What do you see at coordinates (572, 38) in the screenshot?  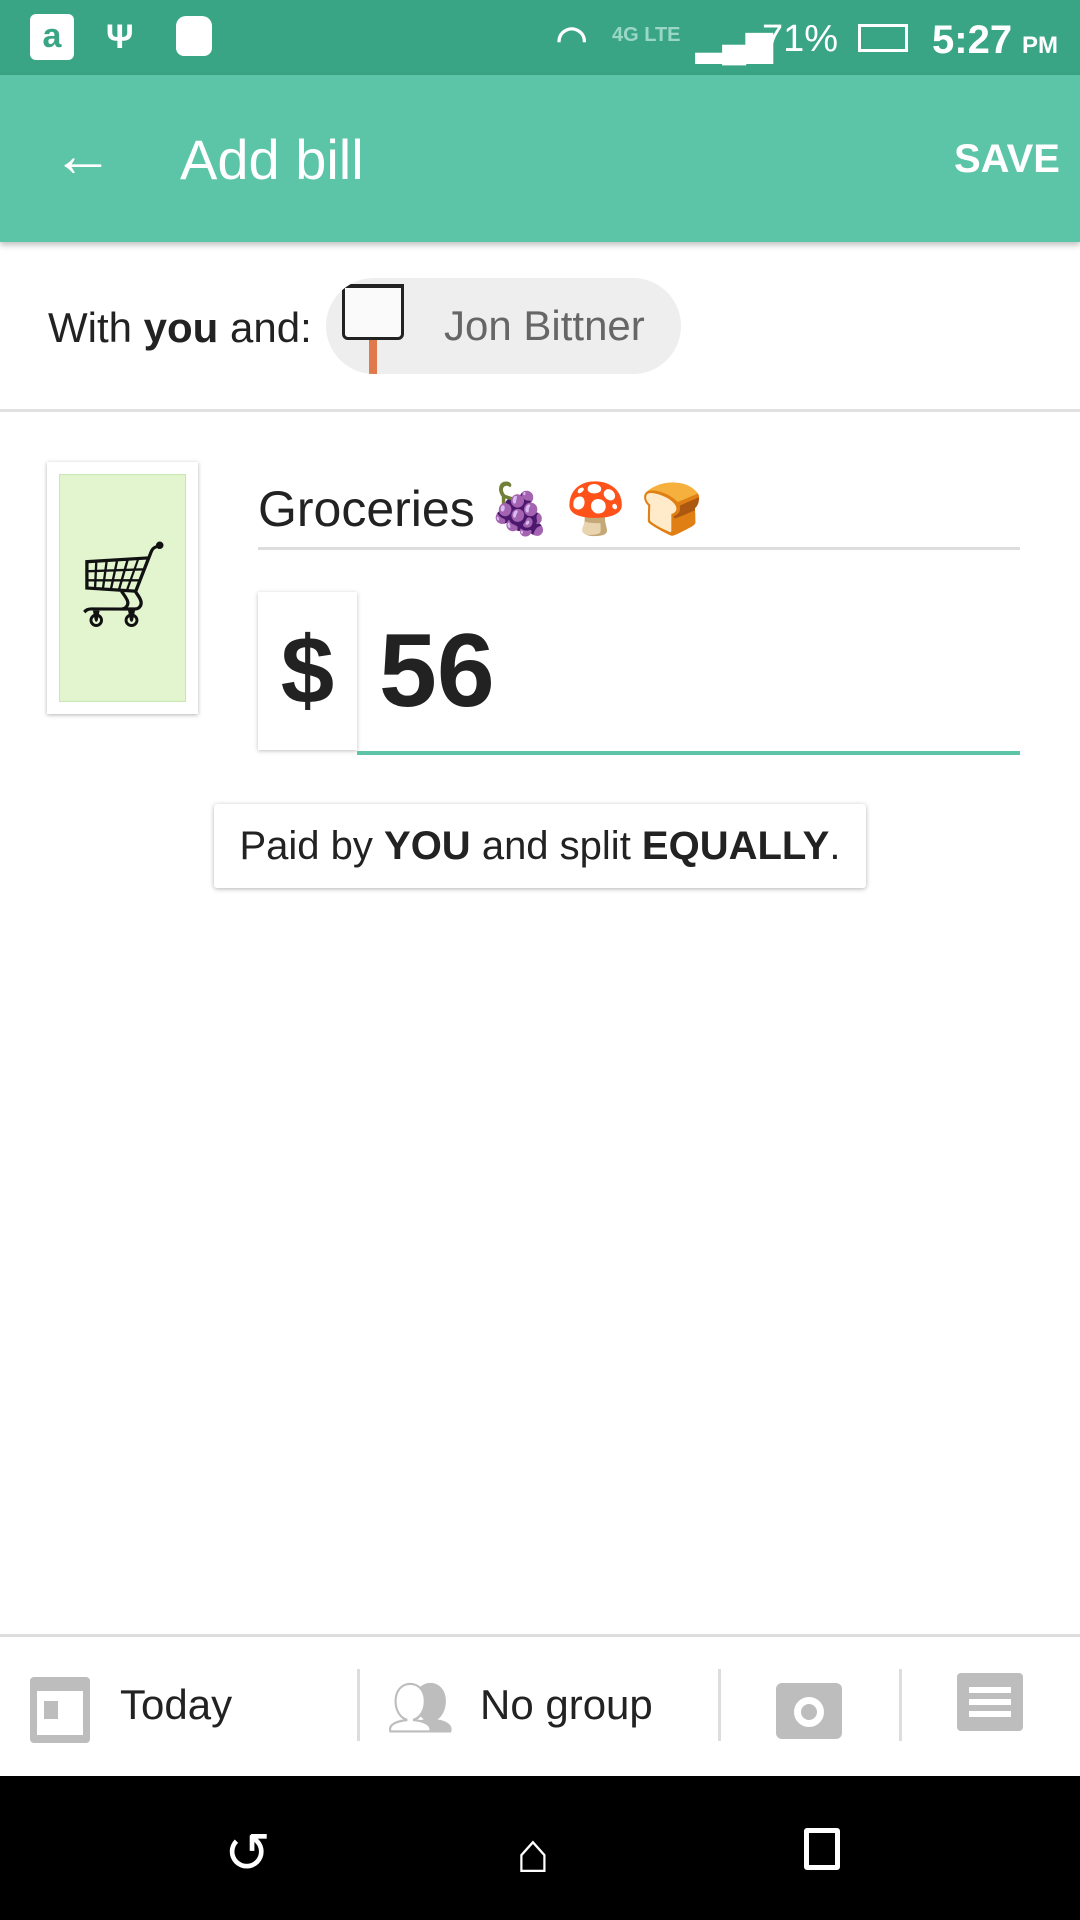 I see `wifi-icon: ◠` at bounding box center [572, 38].